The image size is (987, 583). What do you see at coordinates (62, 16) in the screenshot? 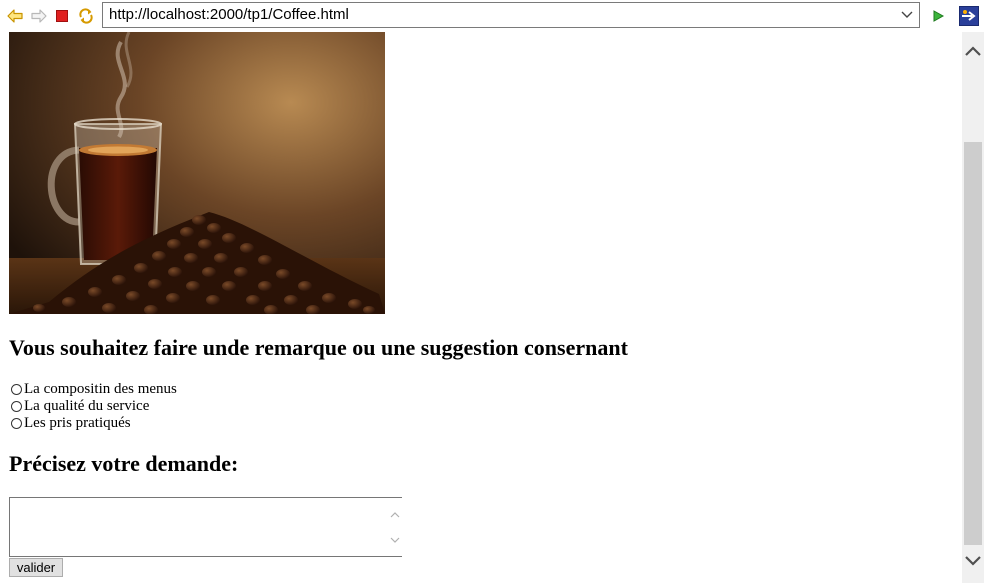
I see `stop-icon` at bounding box center [62, 16].